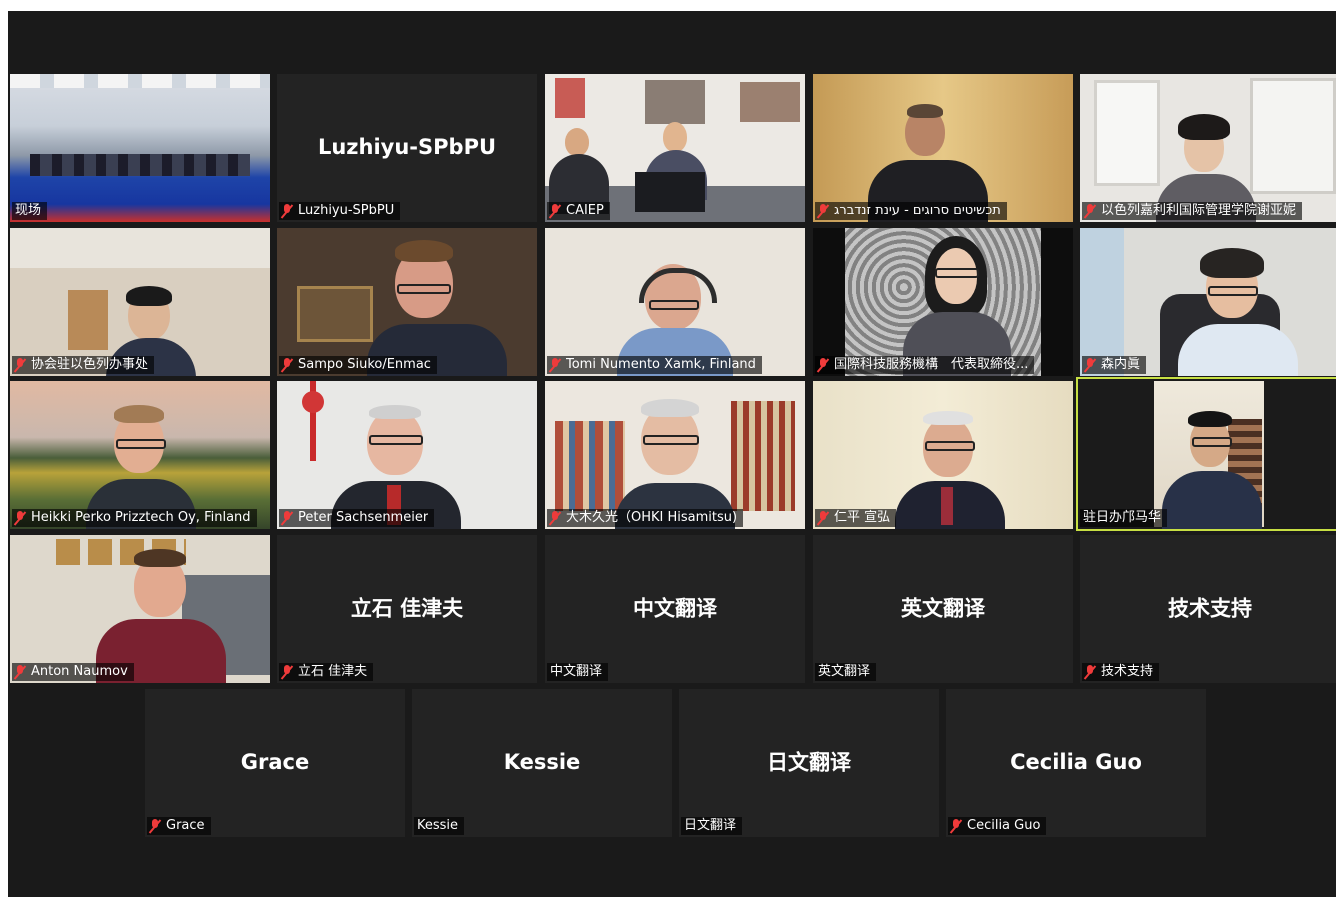 The width and height of the screenshot is (1336, 897). I want to click on participant-name: Peter Sachsenmeier, so click(363, 517).